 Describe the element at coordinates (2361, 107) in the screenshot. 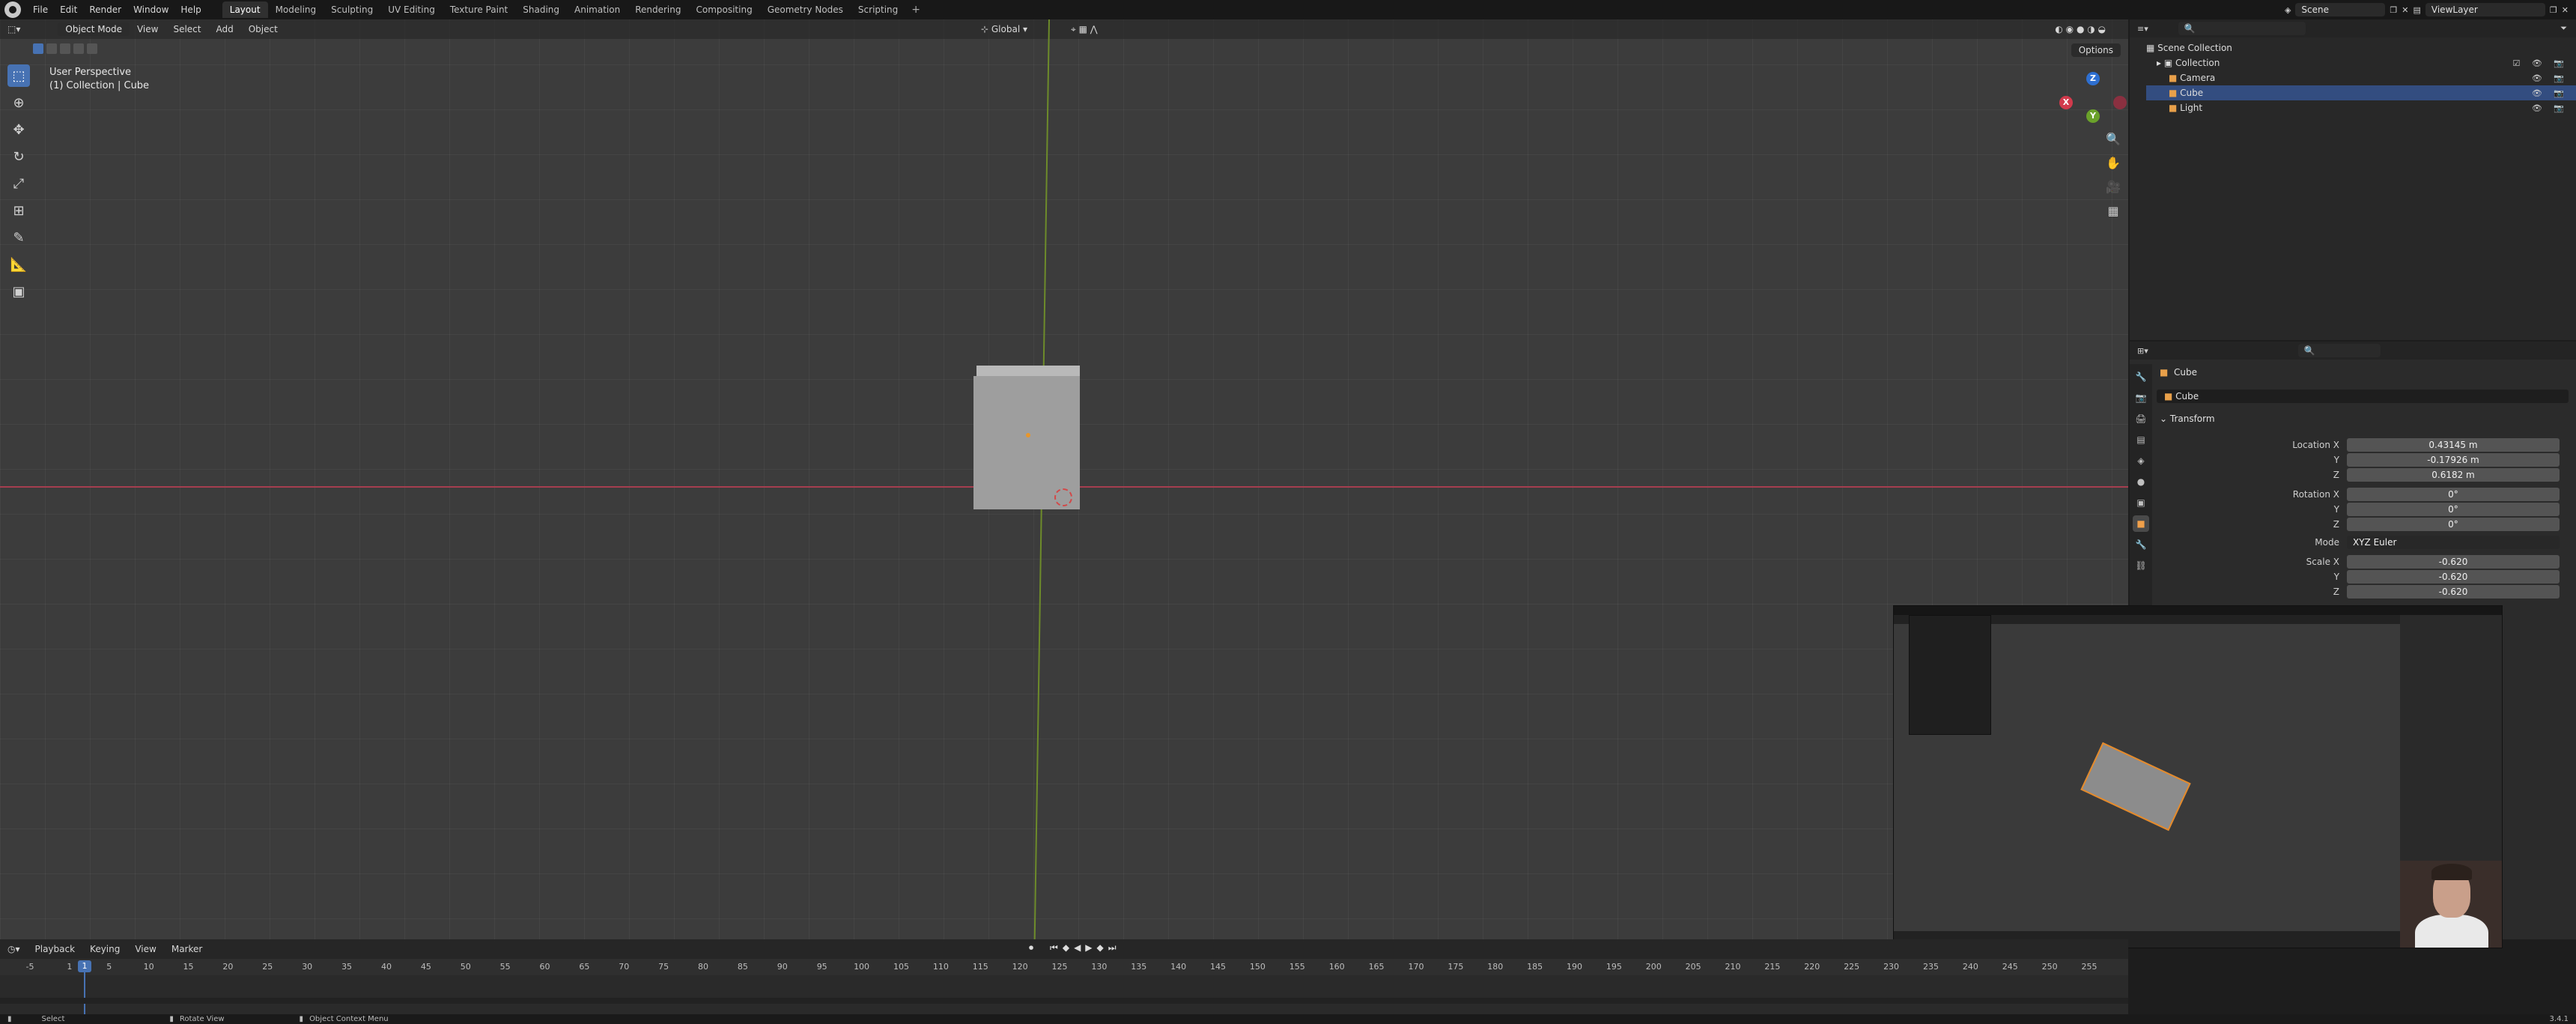

I see `outliner-item-light: ■ Light 👁 📷` at that location.